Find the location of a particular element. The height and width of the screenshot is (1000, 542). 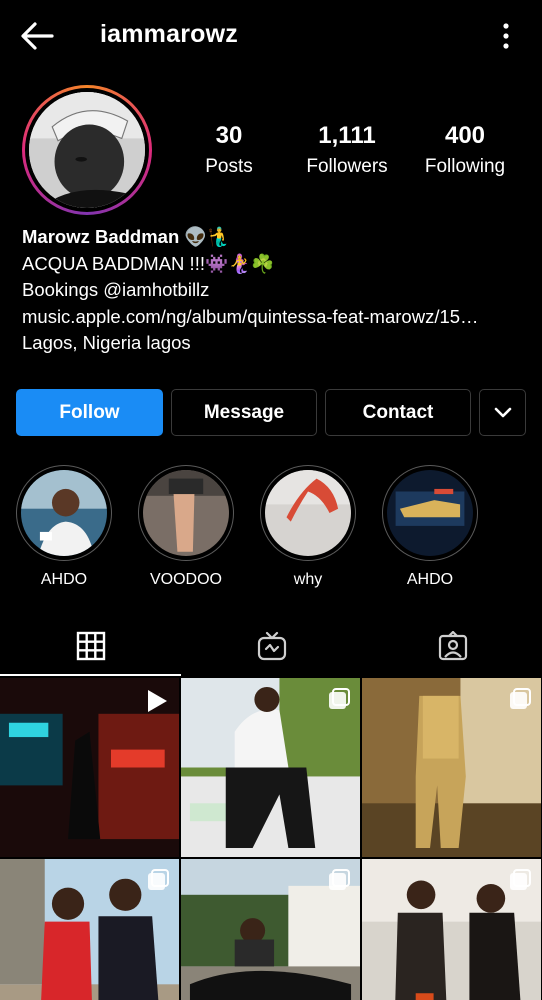

profile-avatar-ring is located at coordinates (87, 150).